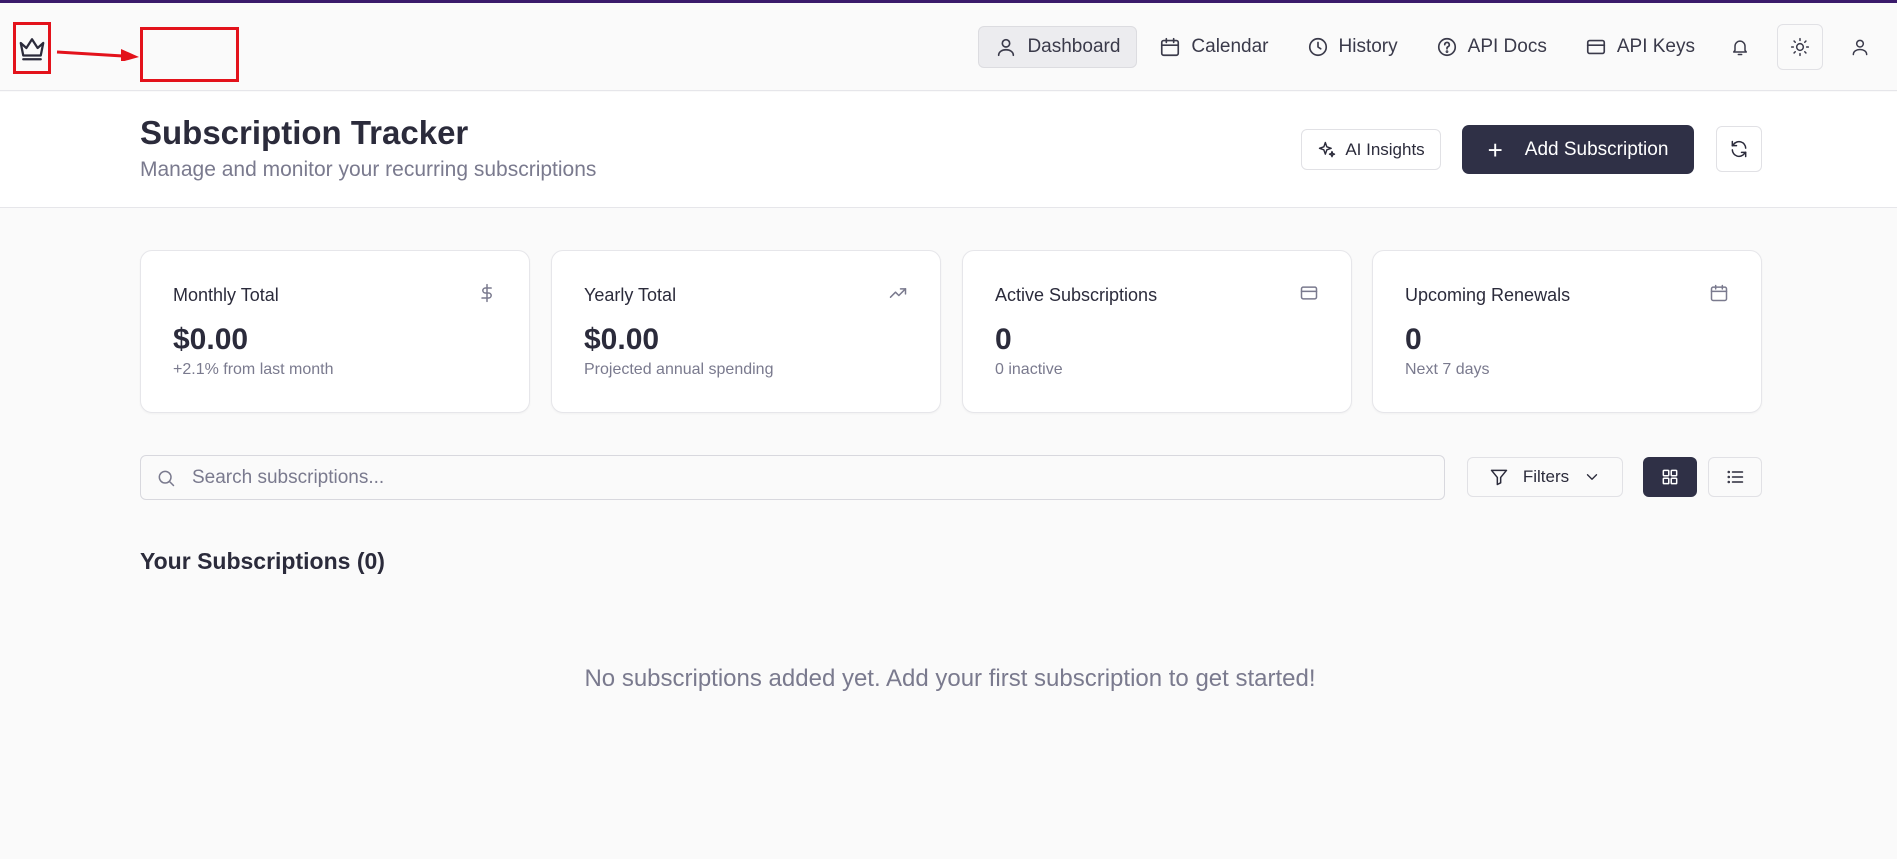 The width and height of the screenshot is (1897, 859). What do you see at coordinates (166, 478) in the screenshot?
I see `search-icon` at bounding box center [166, 478].